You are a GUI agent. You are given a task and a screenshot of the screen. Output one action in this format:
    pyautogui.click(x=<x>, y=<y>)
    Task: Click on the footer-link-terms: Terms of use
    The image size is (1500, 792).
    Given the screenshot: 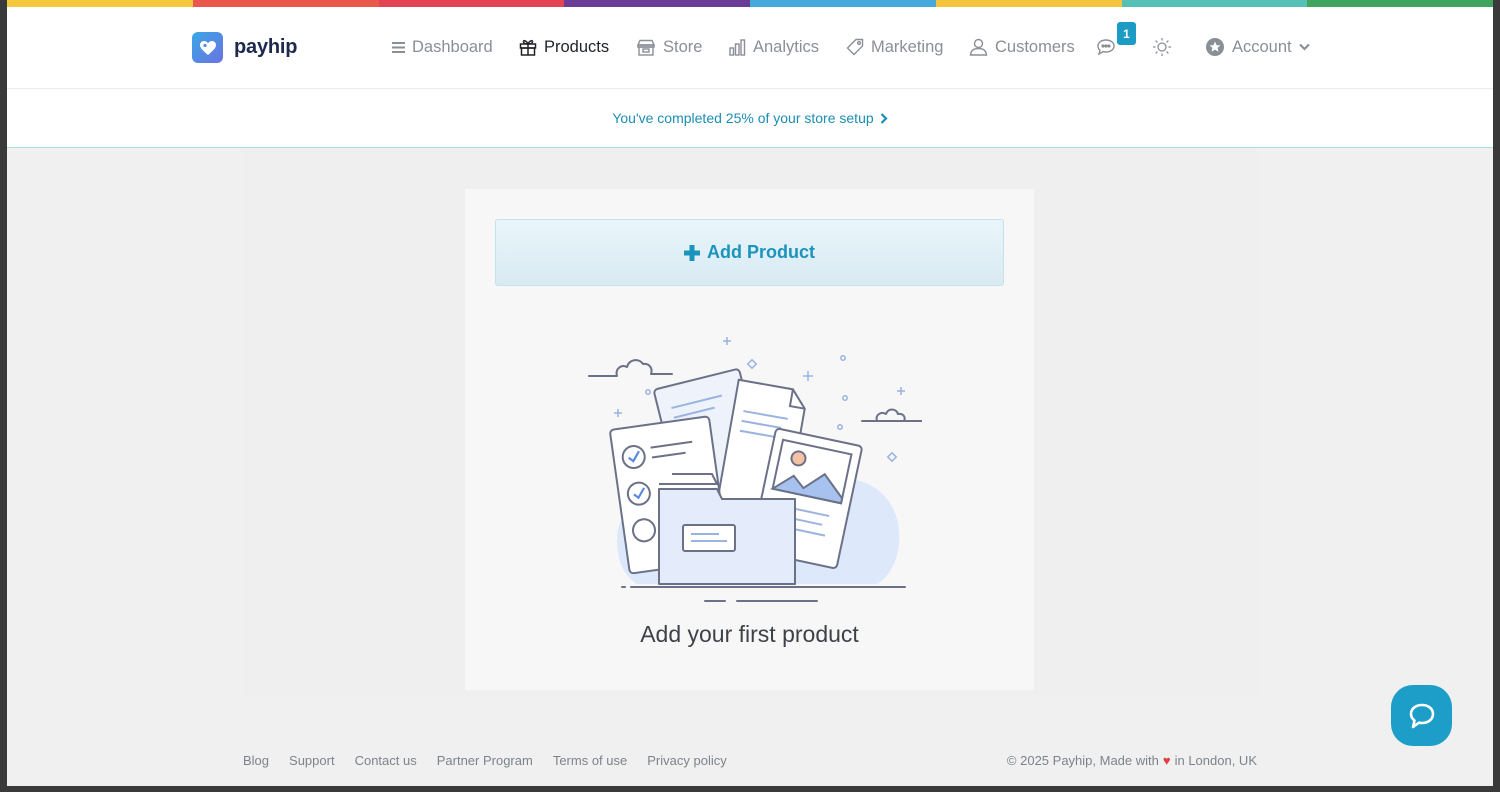 What is the action you would take?
    pyautogui.click(x=590, y=760)
    